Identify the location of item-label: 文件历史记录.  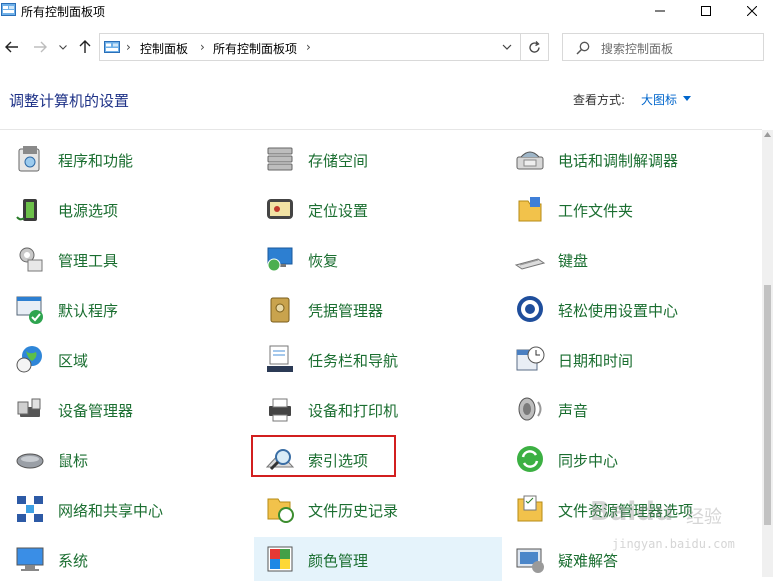
(353, 511).